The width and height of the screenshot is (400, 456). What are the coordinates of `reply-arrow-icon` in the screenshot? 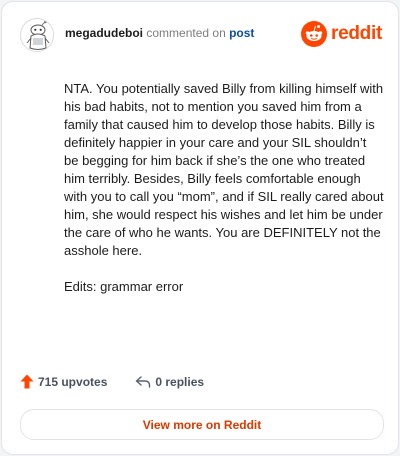 It's located at (143, 381).